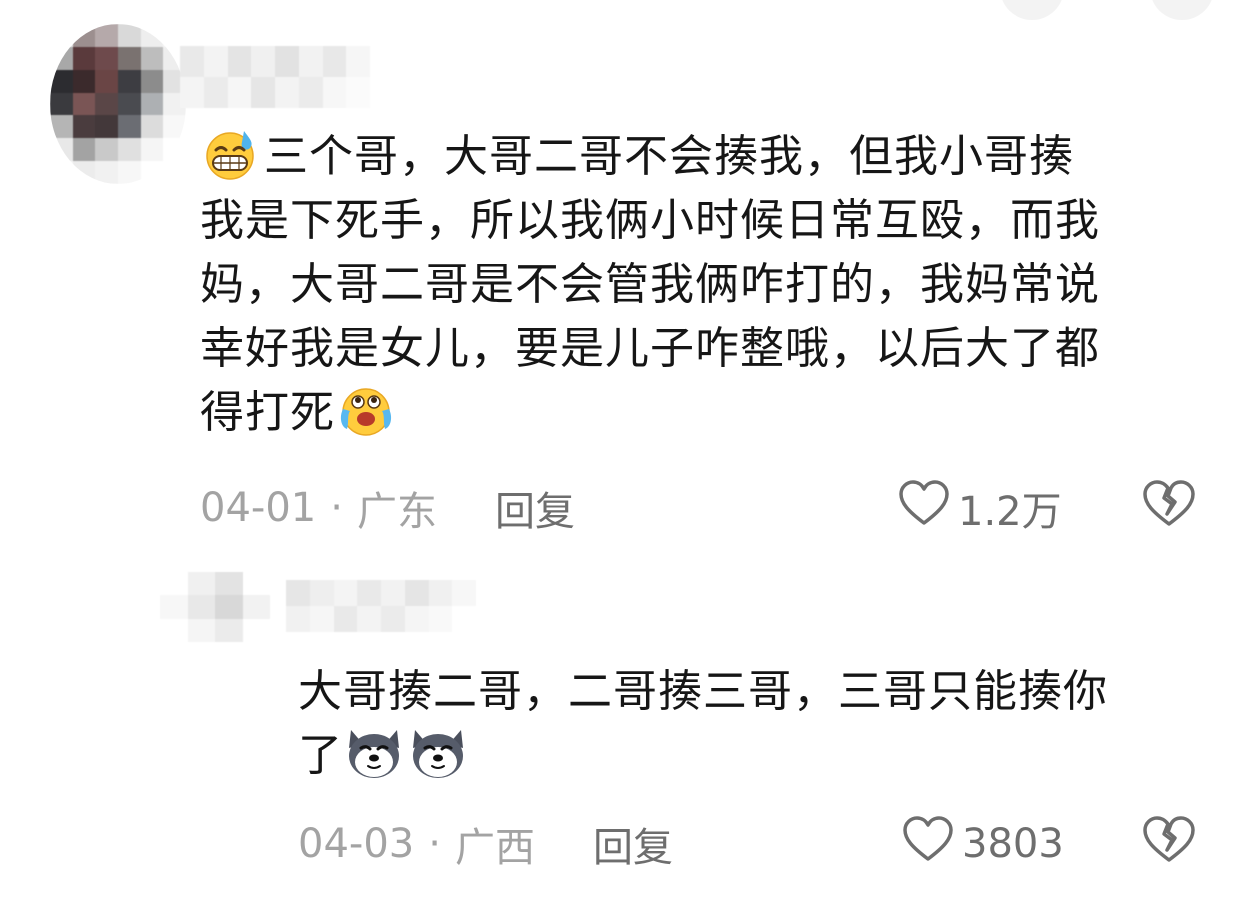  I want to click on dislike-button, so click(1173, 508).